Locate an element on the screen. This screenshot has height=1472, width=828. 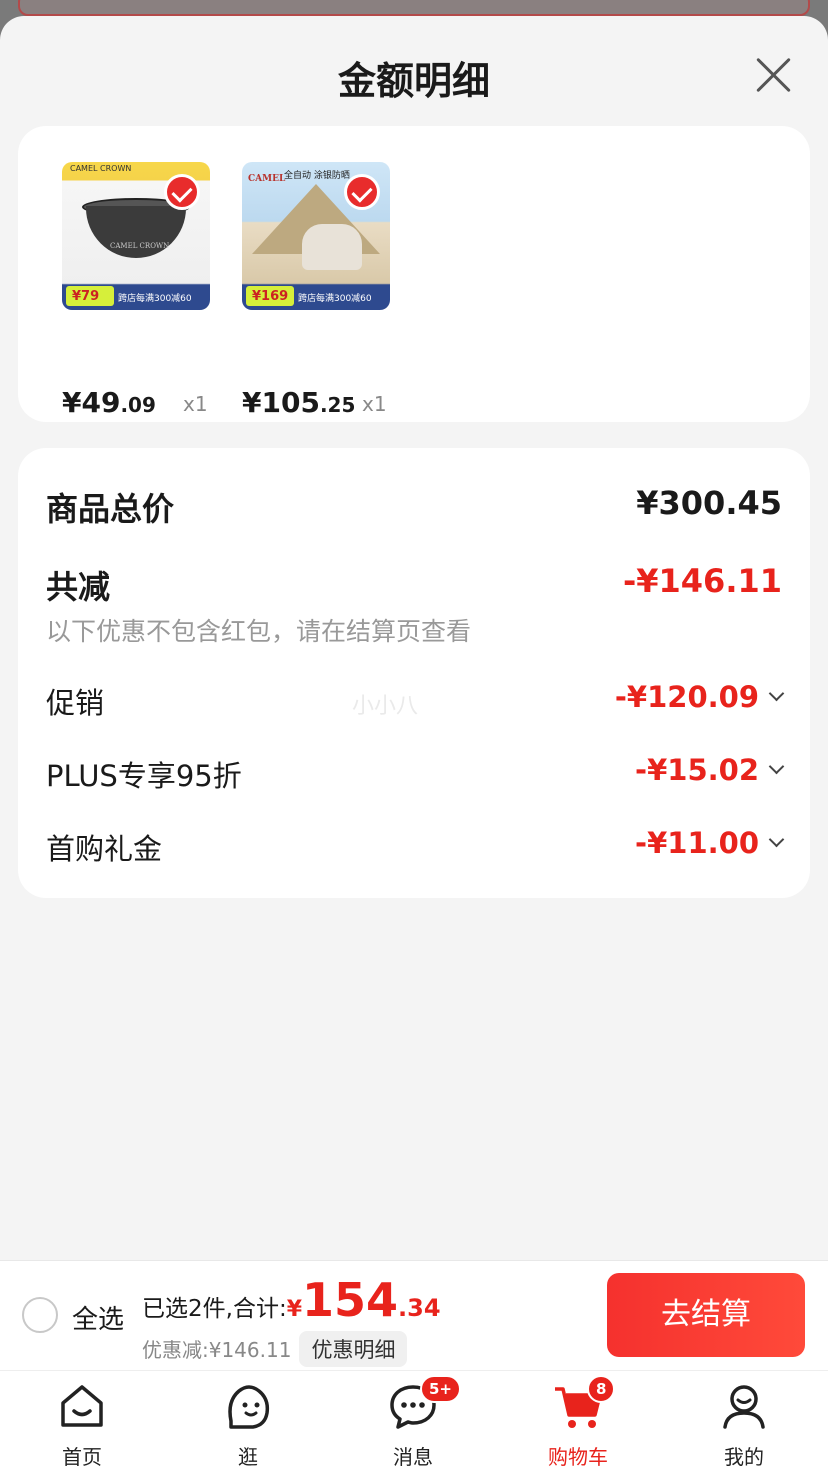
people-shape is located at coordinates (332, 247).